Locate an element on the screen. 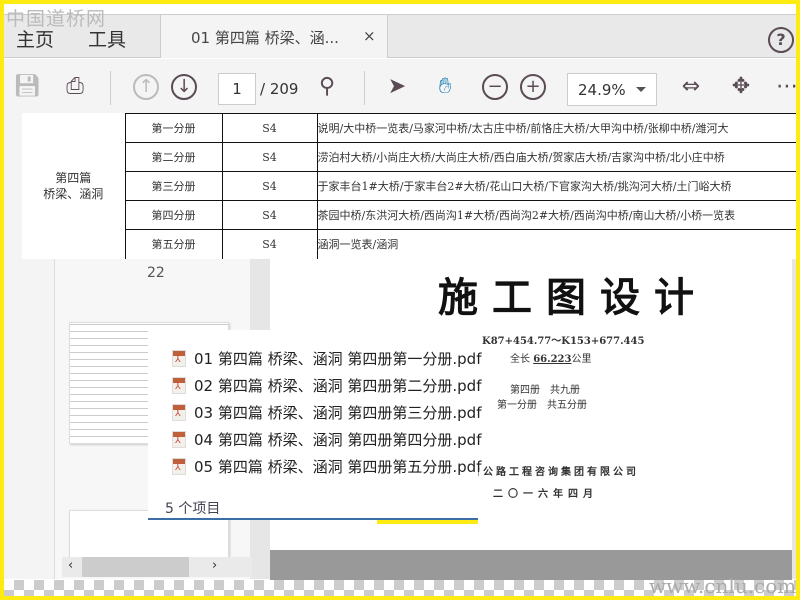 This screenshot has height=600, width=800. length-value: 66.223 is located at coordinates (552, 359).